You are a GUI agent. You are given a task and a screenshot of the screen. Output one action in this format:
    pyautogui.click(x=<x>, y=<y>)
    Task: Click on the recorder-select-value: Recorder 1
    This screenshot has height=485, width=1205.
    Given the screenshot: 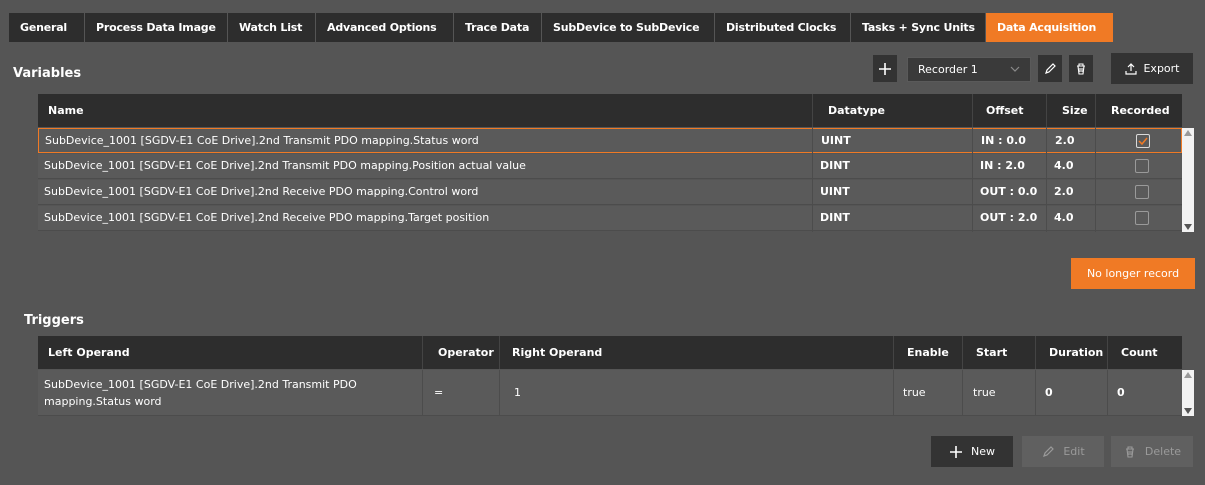 What is the action you would take?
    pyautogui.click(x=948, y=69)
    